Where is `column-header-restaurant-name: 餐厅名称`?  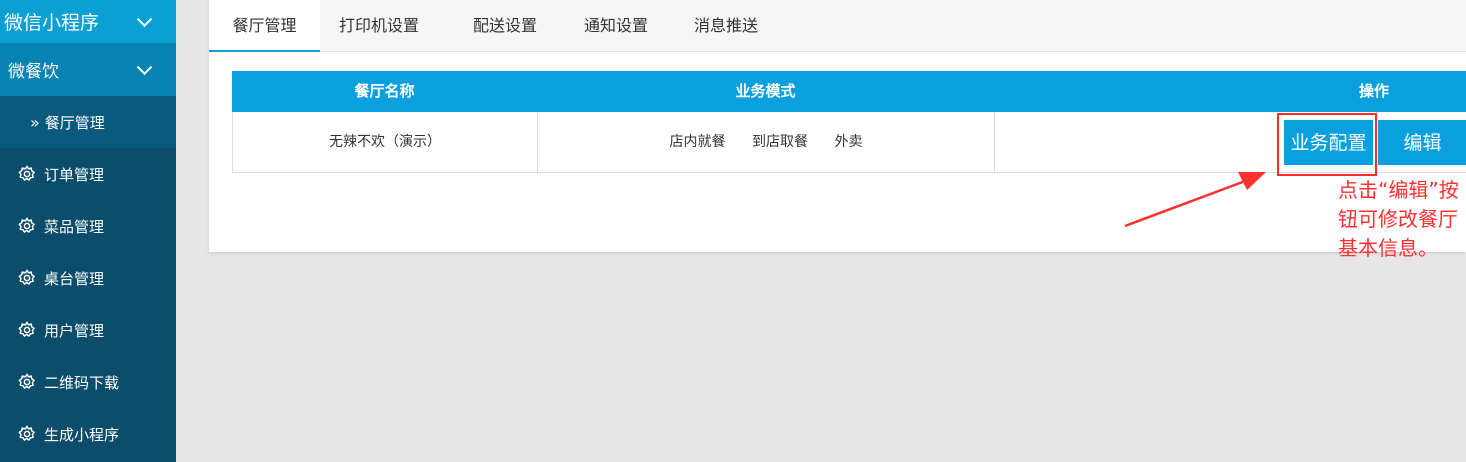 column-header-restaurant-name: 餐厅名称 is located at coordinates (384, 91).